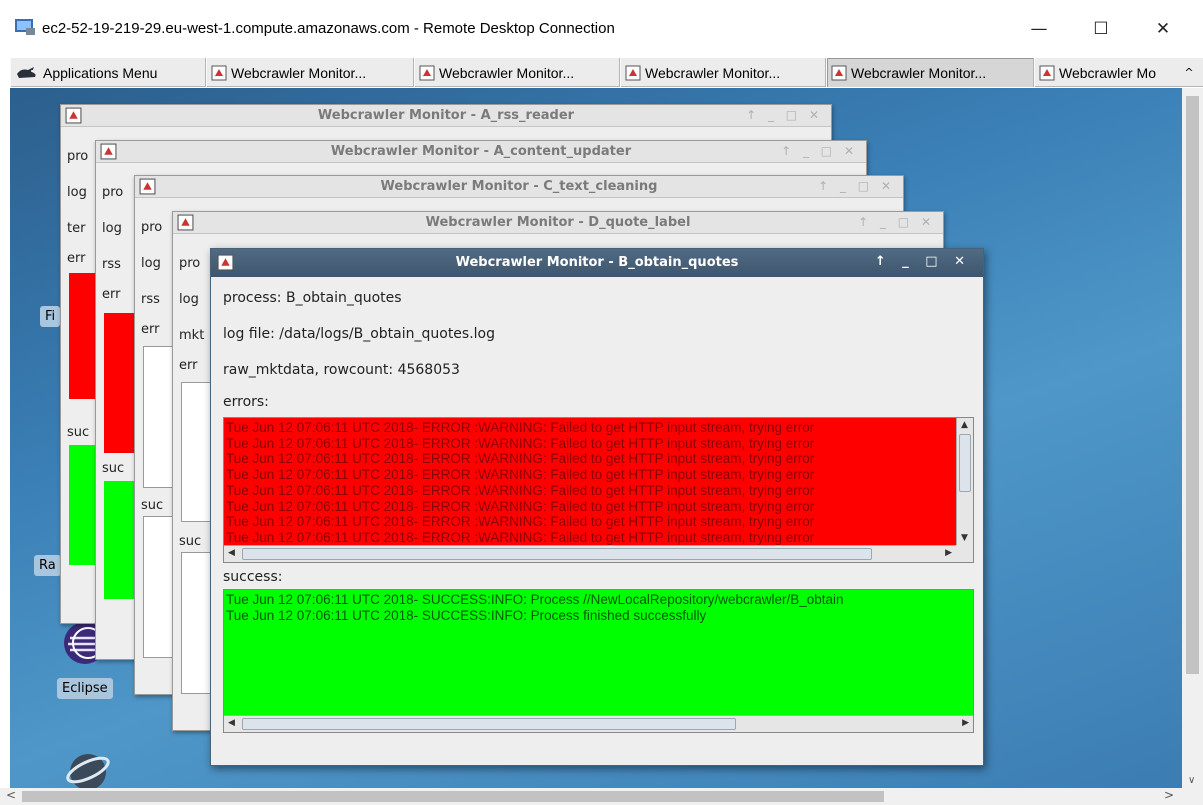 This screenshot has height=805, width=1203. Describe the element at coordinates (1189, 72) in the screenshot. I see `taskbar-scroll-up-arrow: ^` at that location.